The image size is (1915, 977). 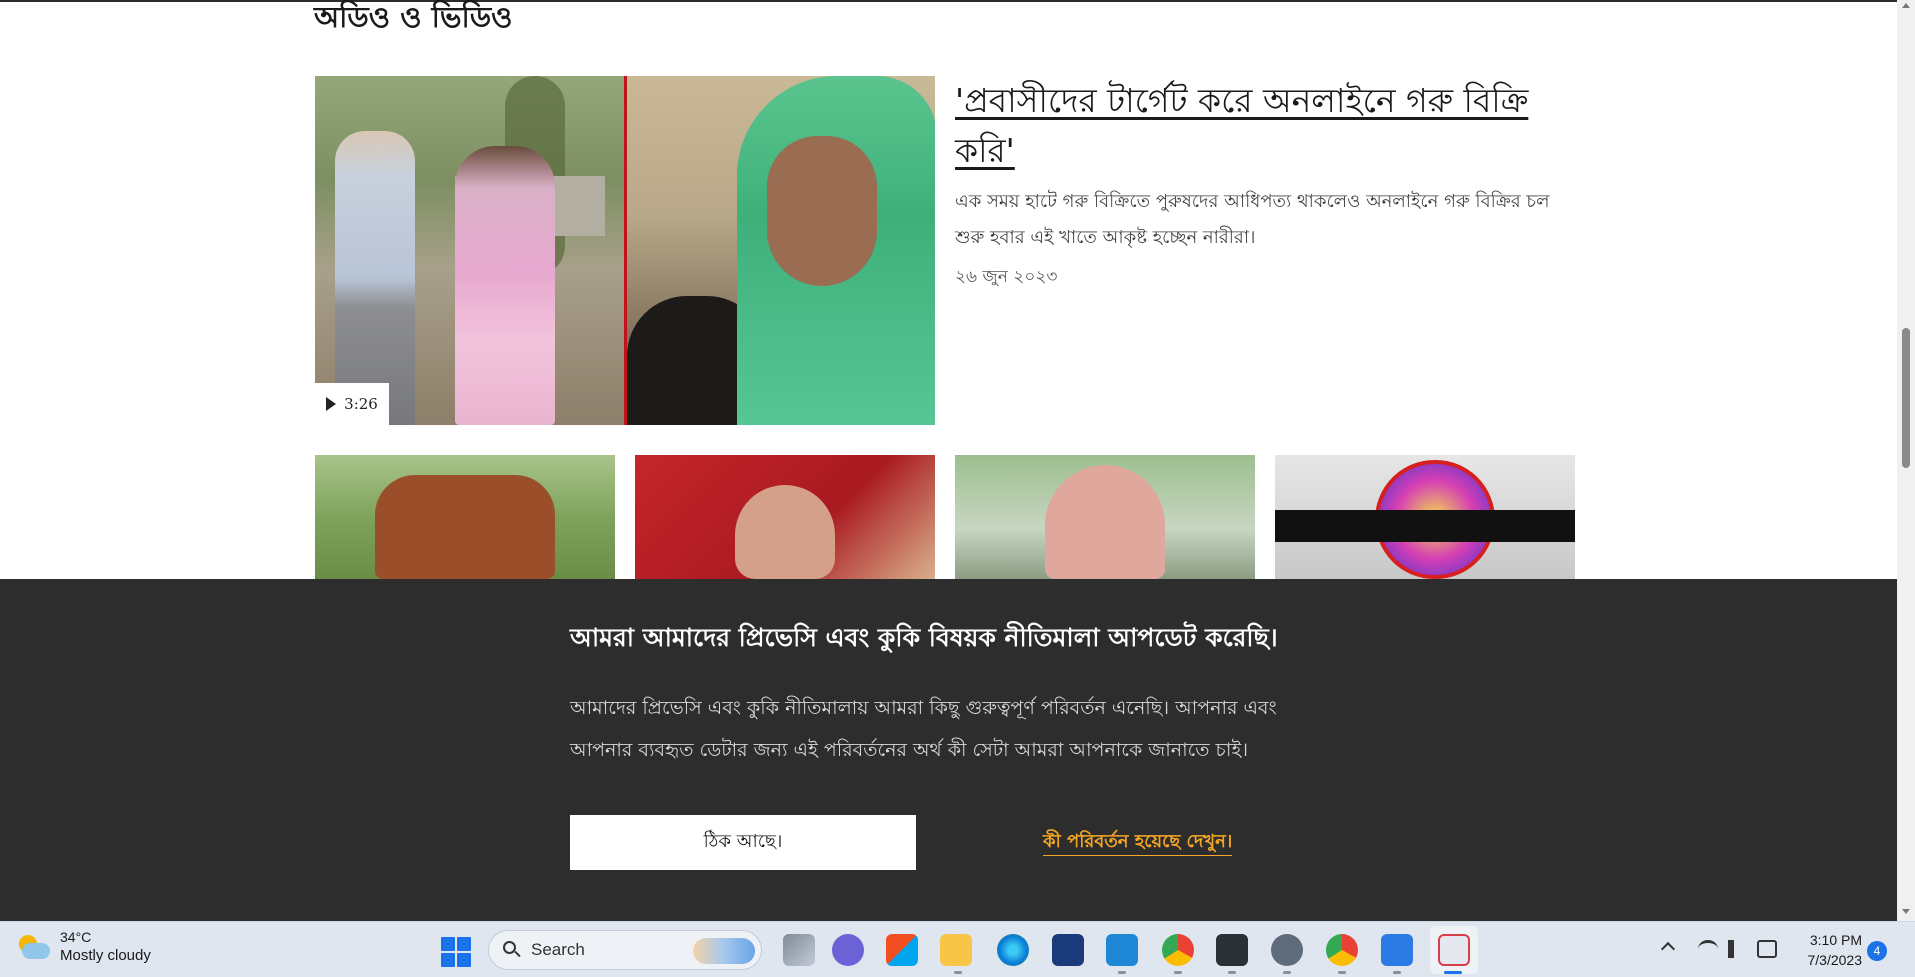 What do you see at coordinates (1232, 972) in the screenshot?
I see `terminal-indicator` at bounding box center [1232, 972].